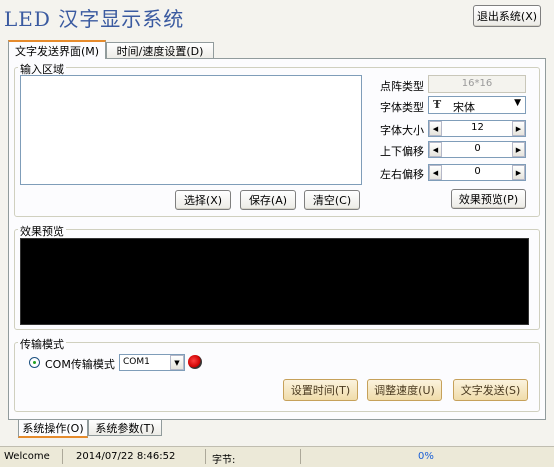 The width and height of the screenshot is (554, 467). What do you see at coordinates (426, 456) in the screenshot?
I see `status-progress: 0%` at bounding box center [426, 456].